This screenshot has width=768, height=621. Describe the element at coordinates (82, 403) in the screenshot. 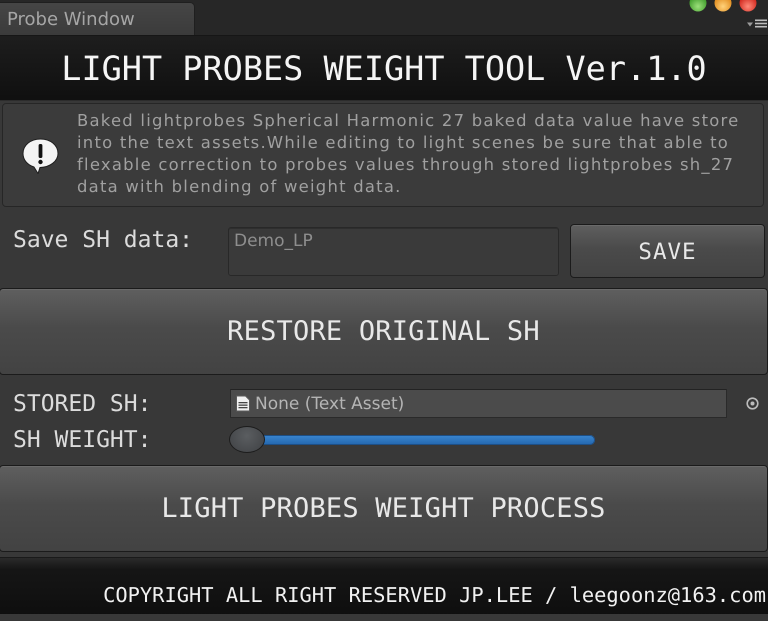

I see `stored-sh-label: STORED SH:` at that location.